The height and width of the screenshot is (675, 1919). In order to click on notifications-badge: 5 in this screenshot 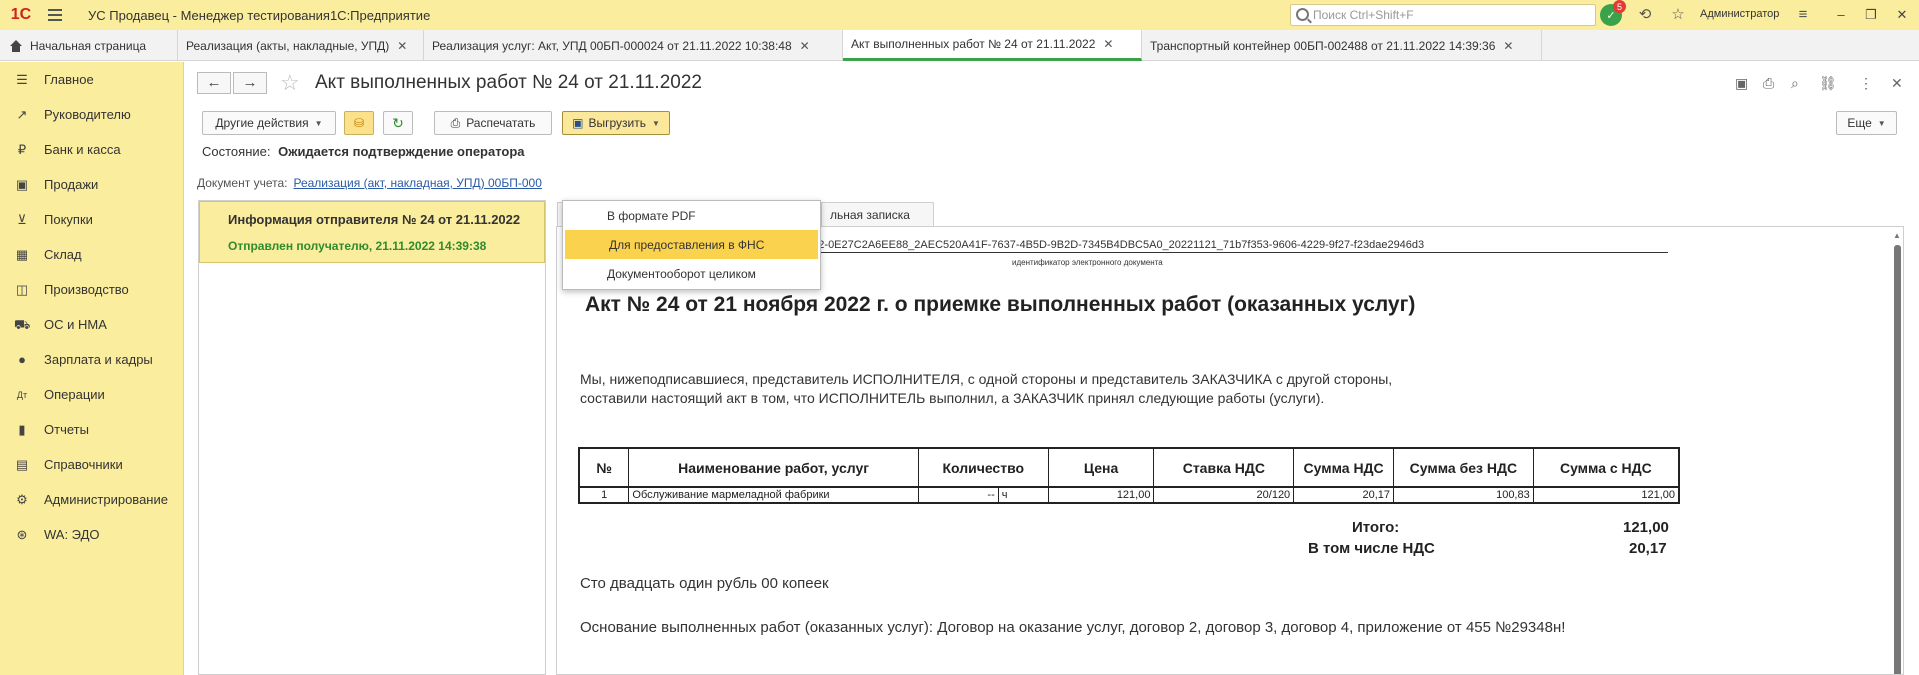, I will do `click(1619, 6)`.